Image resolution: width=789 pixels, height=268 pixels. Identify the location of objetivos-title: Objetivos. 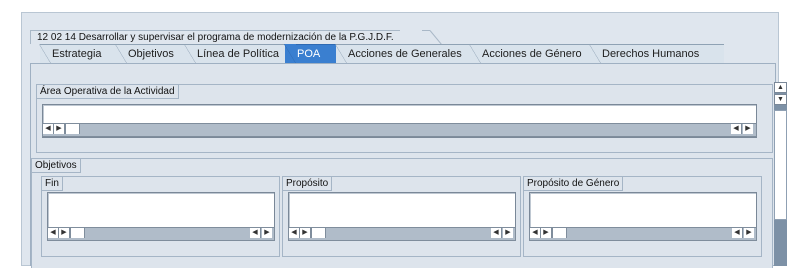
(56, 166).